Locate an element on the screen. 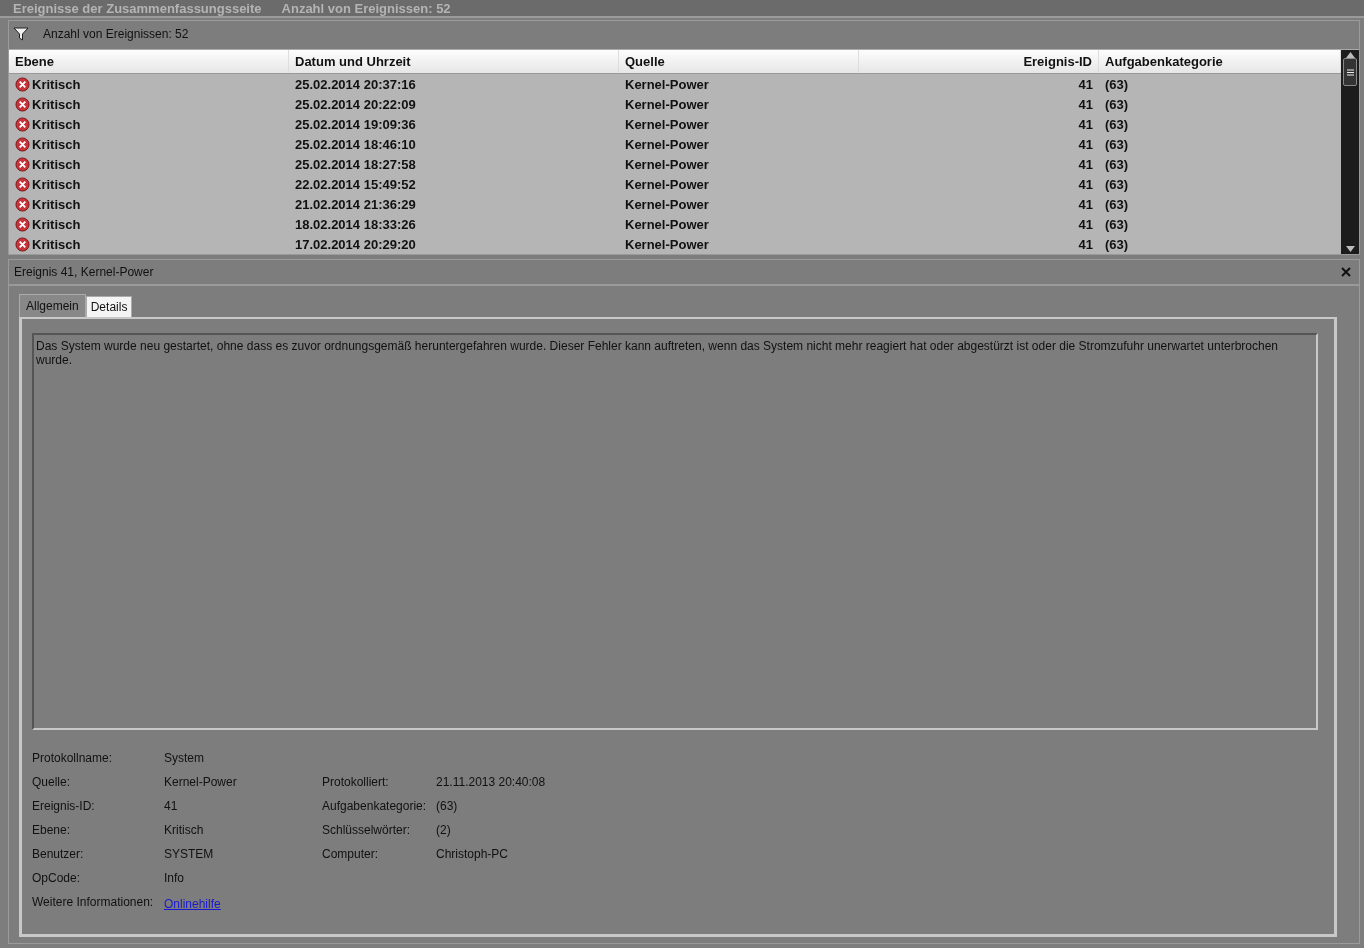 This screenshot has height=948, width=1364. tab: Details is located at coordinates (109, 306).